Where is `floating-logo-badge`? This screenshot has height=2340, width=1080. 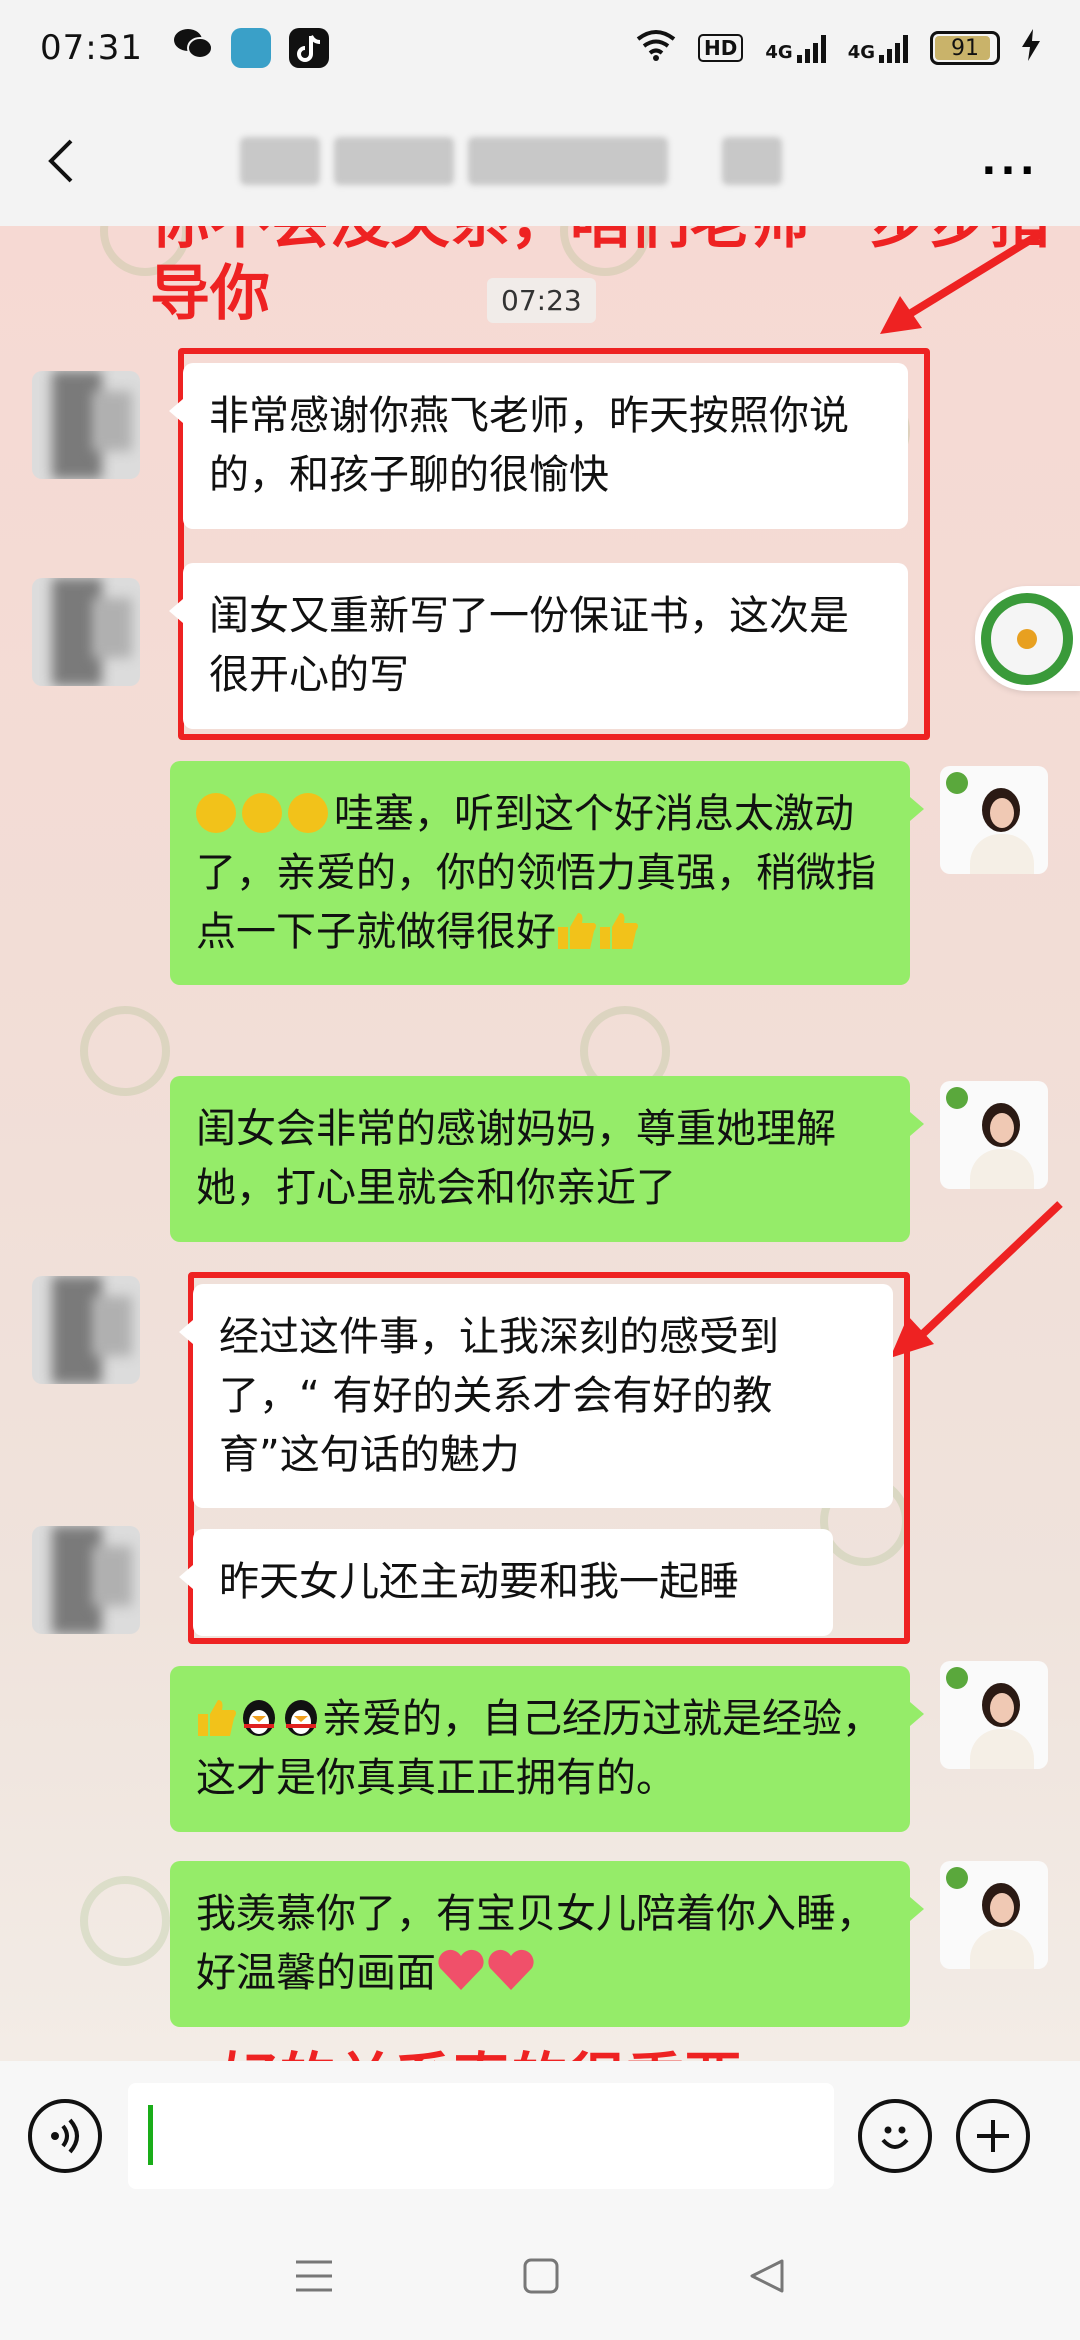 floating-logo-badge is located at coordinates (1027, 638).